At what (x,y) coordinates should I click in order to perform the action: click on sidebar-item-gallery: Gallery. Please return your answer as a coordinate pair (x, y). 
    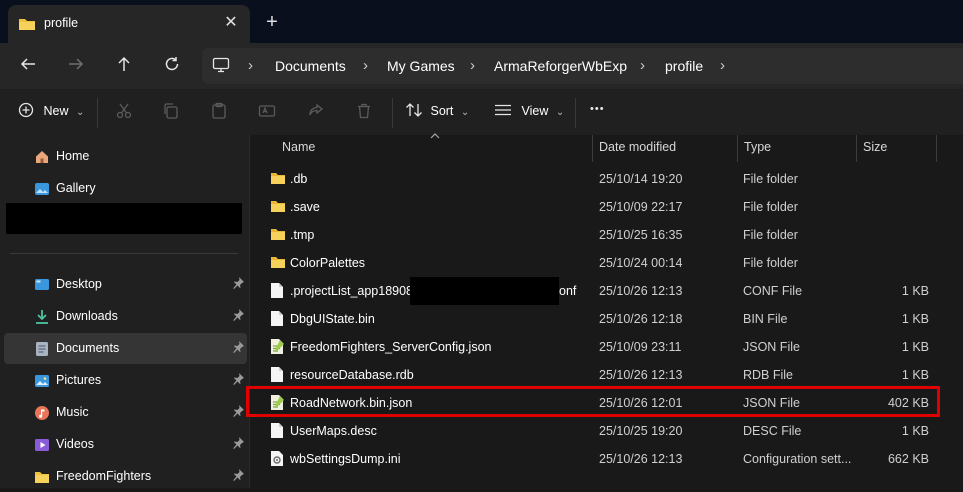
    Looking at the image, I should click on (125, 188).